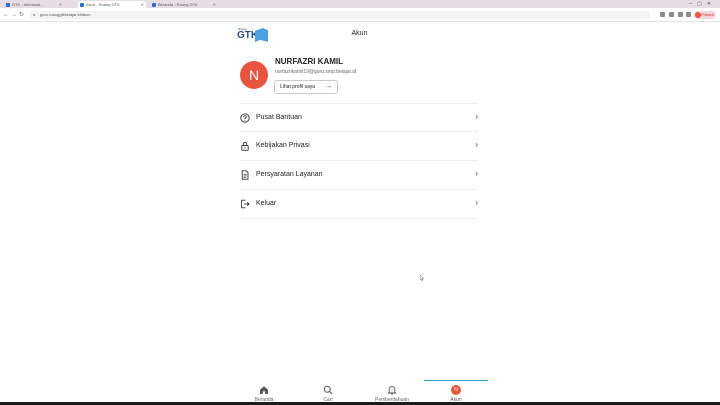  Describe the element at coordinates (359, 146) in the screenshot. I see `menu-item-privacy-policy: Kebijakan Privasi ›` at that location.